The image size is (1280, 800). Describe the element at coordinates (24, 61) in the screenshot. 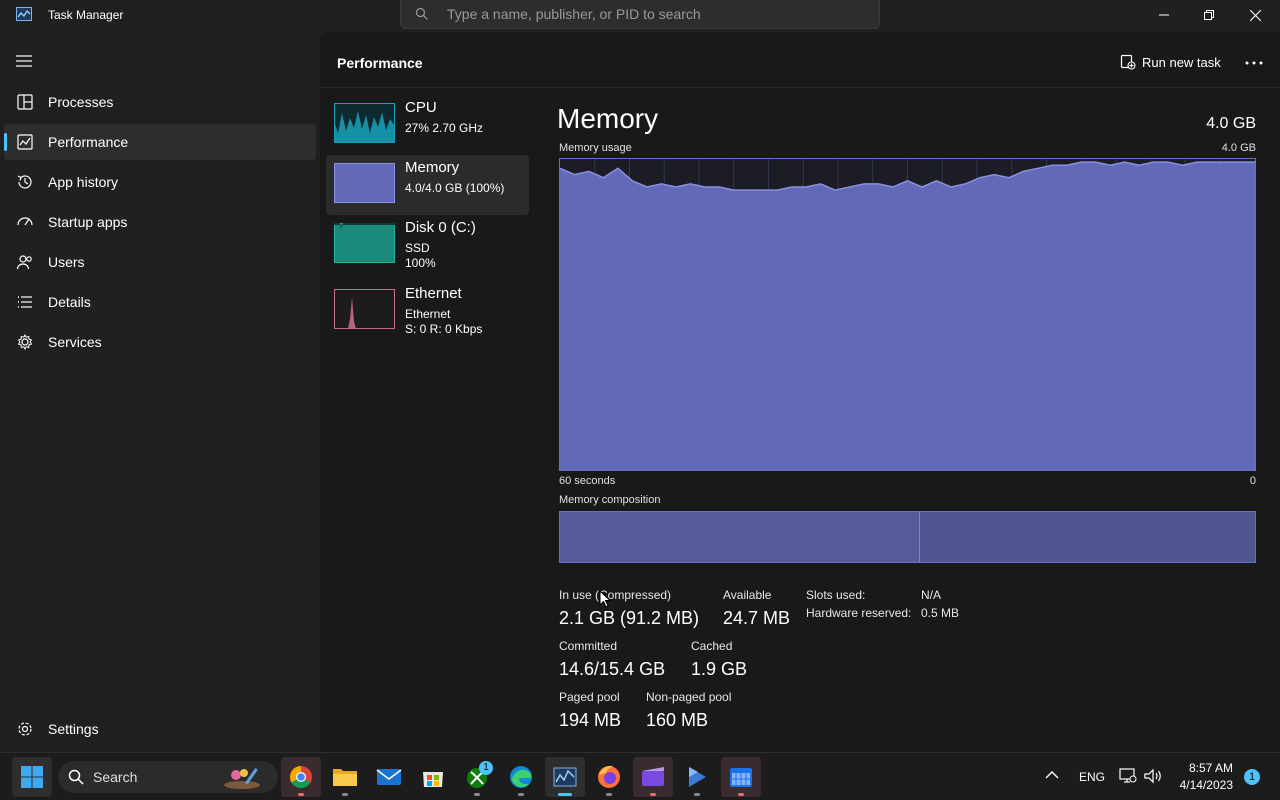

I see `hamburger-menu-icon` at that location.